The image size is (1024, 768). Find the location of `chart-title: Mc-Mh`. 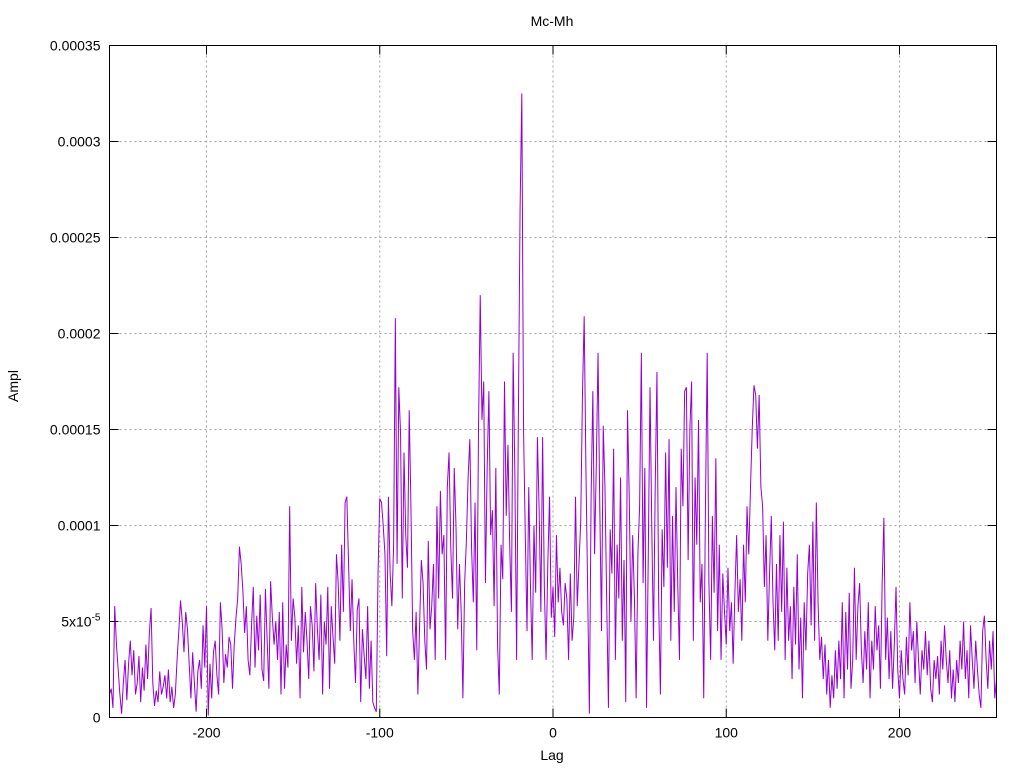

chart-title: Mc-Mh is located at coordinates (552, 21).